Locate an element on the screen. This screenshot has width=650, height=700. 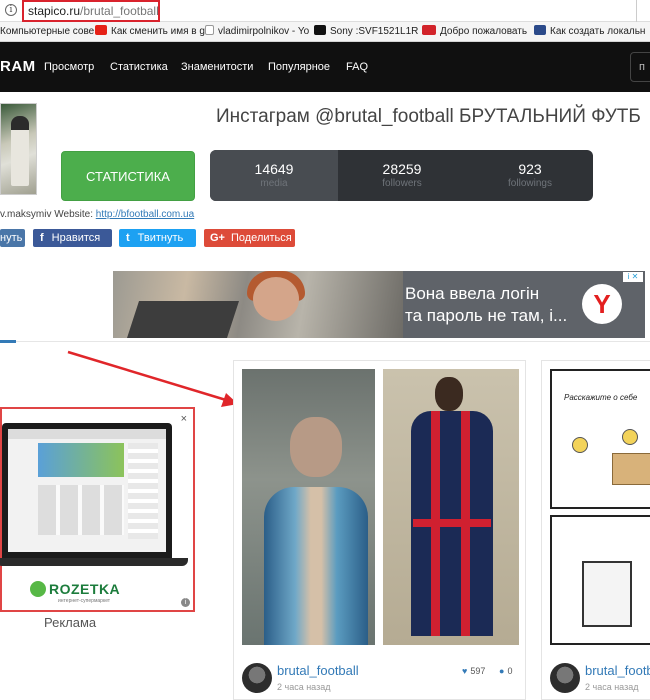
profile-avatar is located at coordinates (18, 149).